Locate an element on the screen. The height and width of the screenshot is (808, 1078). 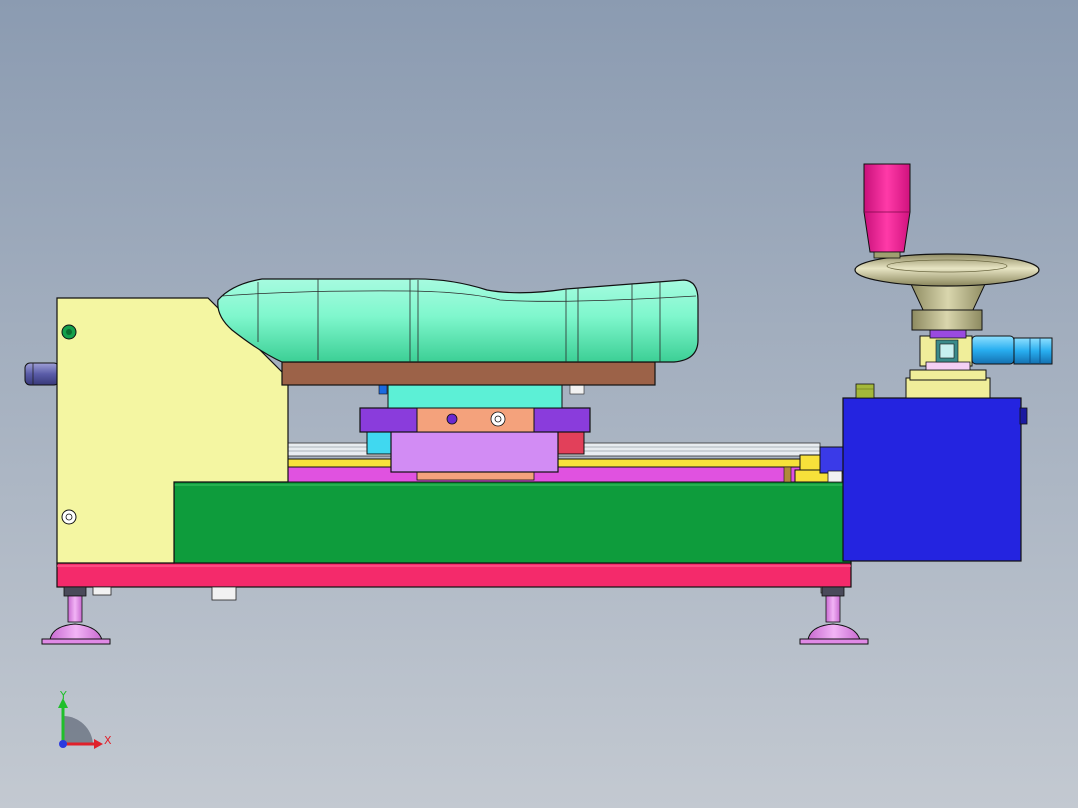
triad-y-label: Y is located at coordinates (63, 695).